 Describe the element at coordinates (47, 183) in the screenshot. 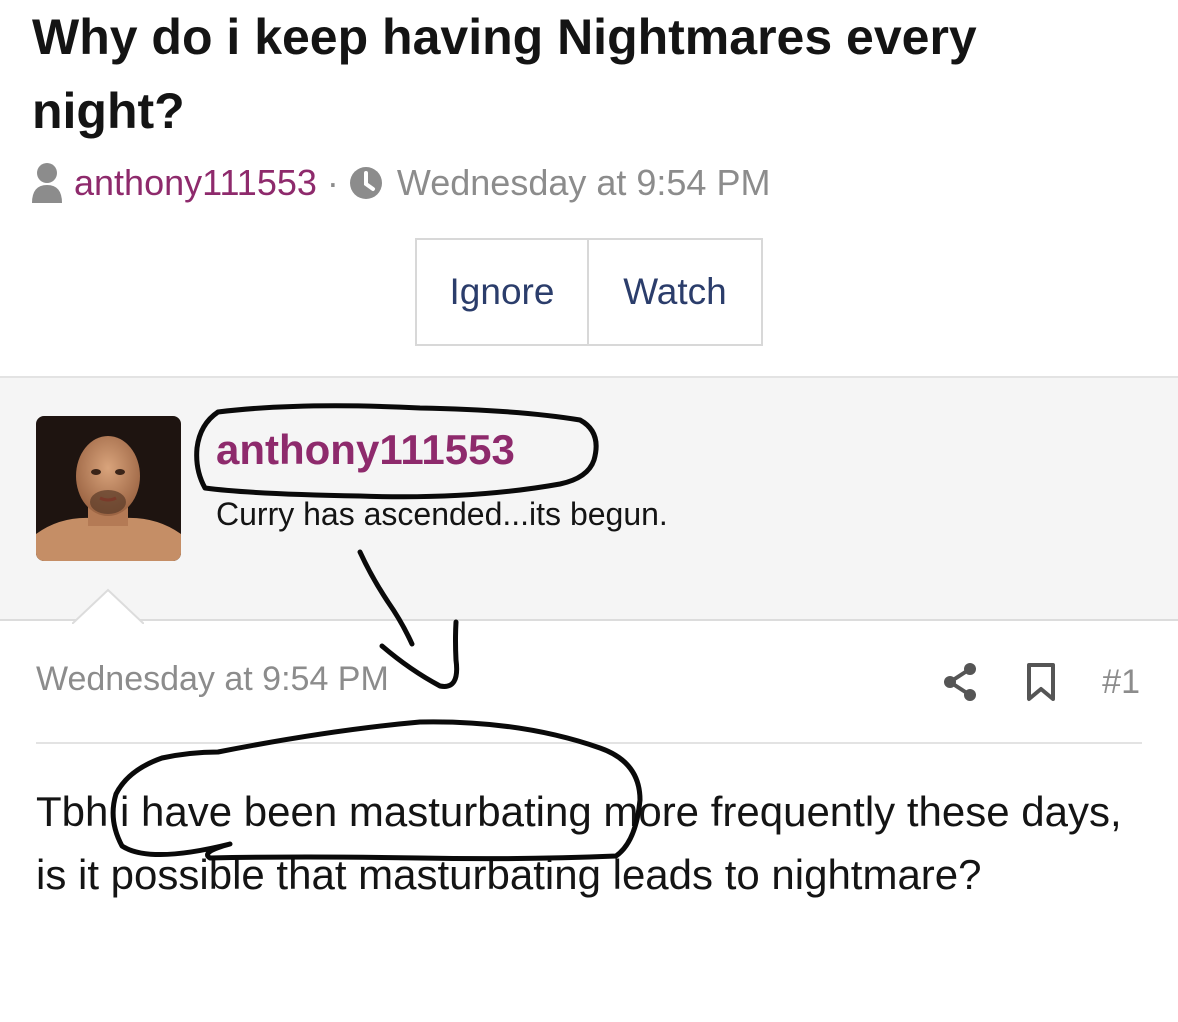

I see `user-icon` at that location.